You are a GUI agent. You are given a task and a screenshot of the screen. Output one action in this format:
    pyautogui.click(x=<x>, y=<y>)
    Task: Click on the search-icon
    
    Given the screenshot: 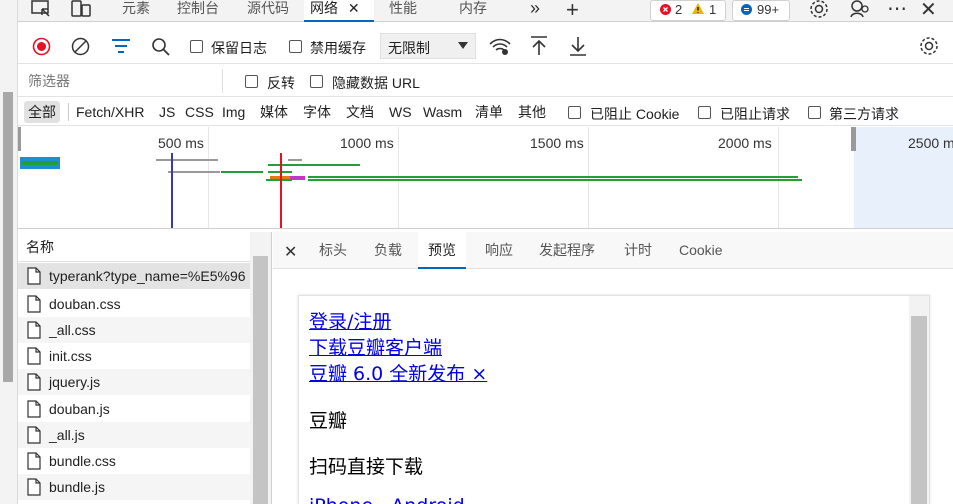 What is the action you would take?
    pyautogui.click(x=161, y=47)
    